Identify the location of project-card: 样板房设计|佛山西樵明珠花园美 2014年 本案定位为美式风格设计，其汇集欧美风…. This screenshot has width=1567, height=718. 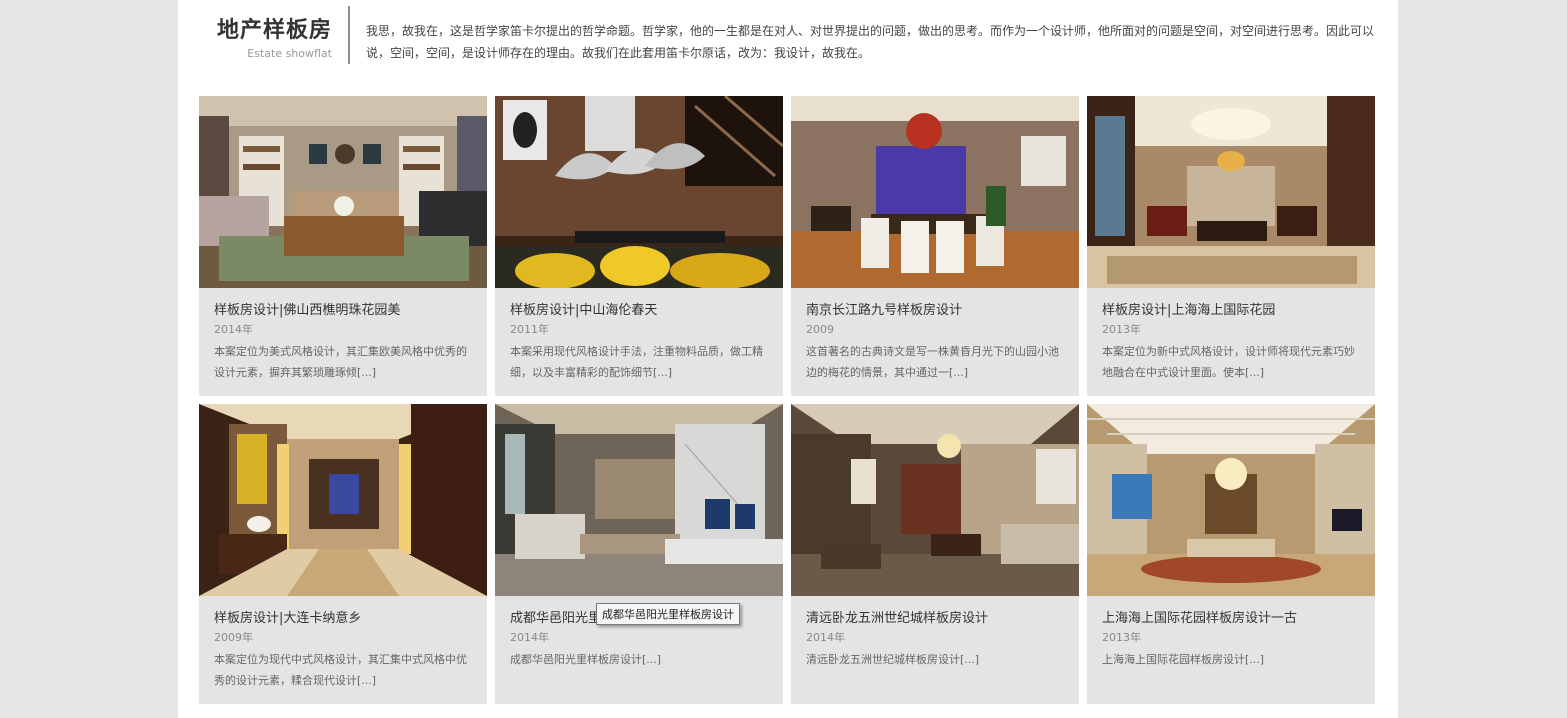
(343, 246).